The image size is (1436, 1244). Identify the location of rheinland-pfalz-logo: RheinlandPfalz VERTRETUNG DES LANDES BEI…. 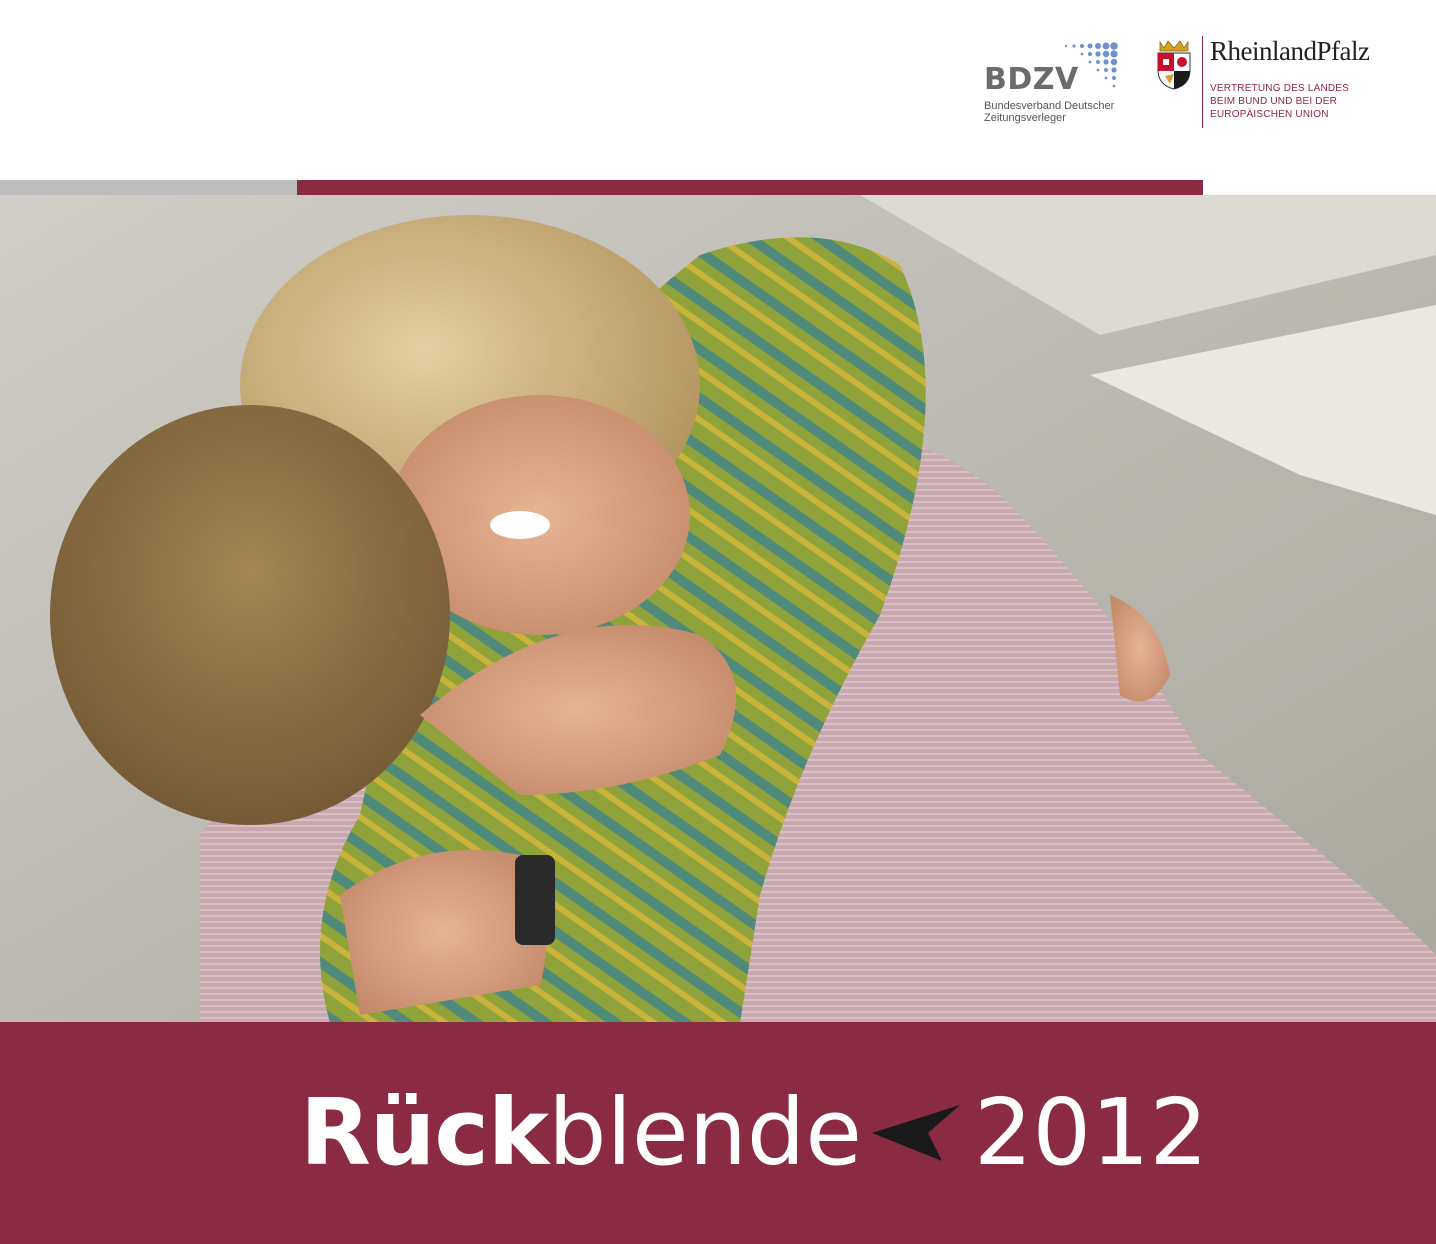
(1279, 84).